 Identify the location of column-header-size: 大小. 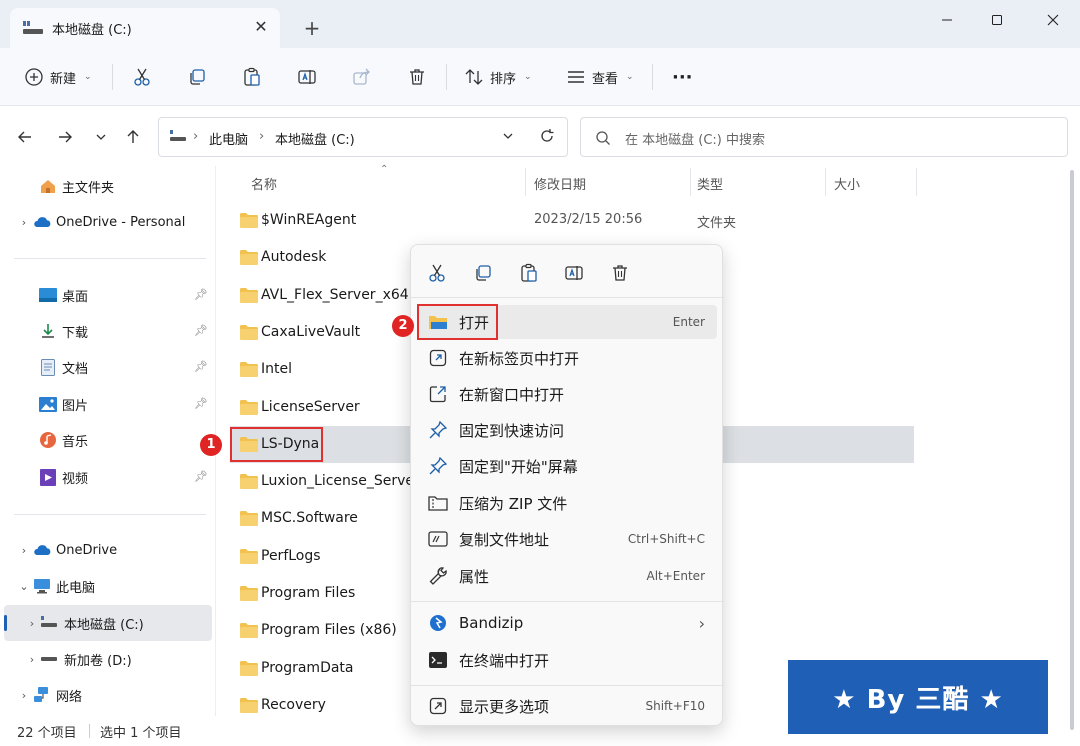
(847, 183).